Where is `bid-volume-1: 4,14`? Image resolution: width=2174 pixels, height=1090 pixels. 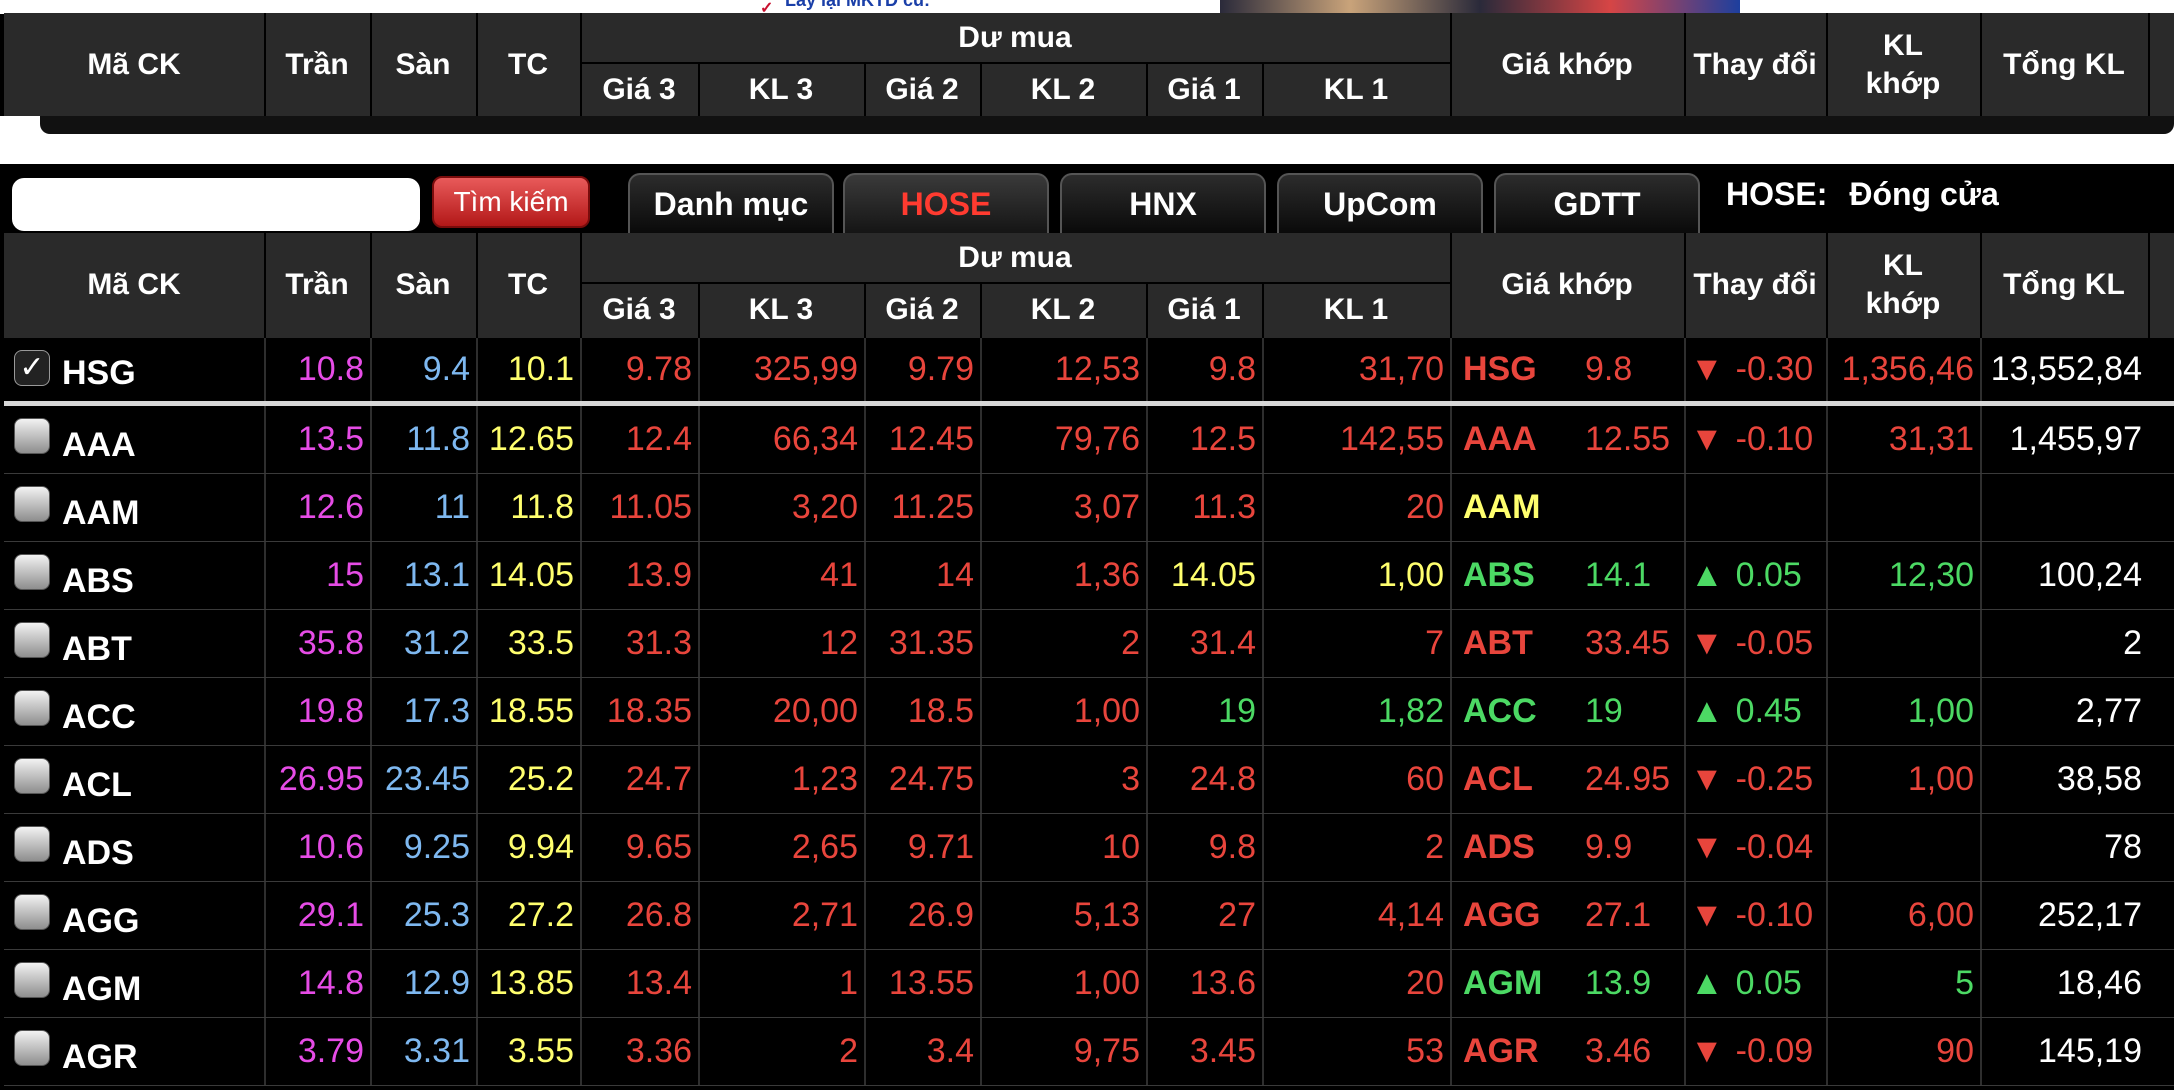
bid-volume-1: 4,14 is located at coordinates (1356, 915).